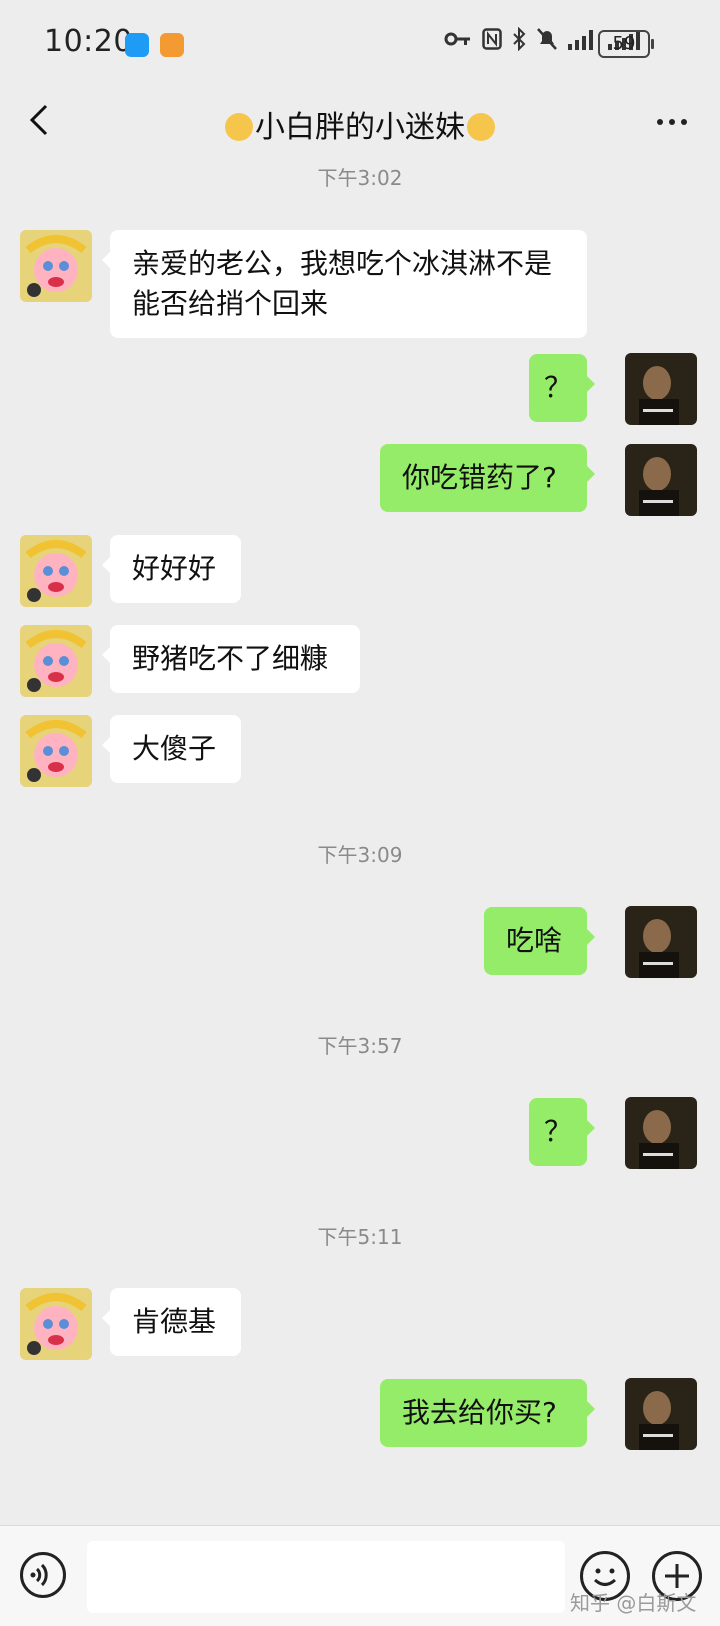  Describe the element at coordinates (626, 44) in the screenshot. I see `battery-indicator: 59` at that location.